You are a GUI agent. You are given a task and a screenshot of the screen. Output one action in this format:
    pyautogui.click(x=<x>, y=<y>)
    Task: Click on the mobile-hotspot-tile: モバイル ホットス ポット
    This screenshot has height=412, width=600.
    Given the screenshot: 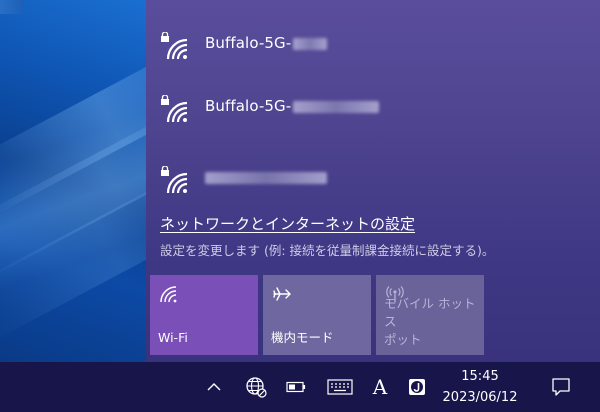 What is the action you would take?
    pyautogui.click(x=430, y=315)
    